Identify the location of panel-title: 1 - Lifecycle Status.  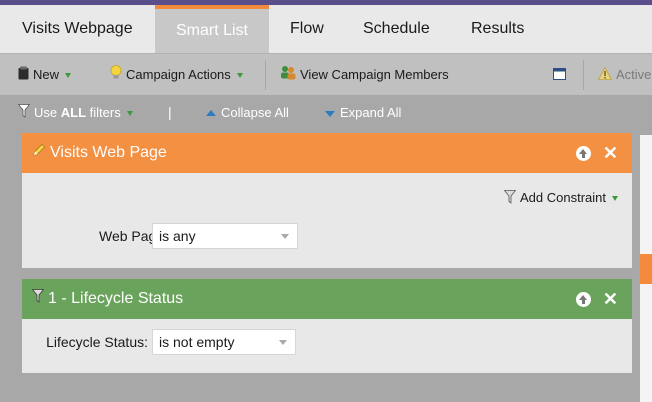
(116, 299).